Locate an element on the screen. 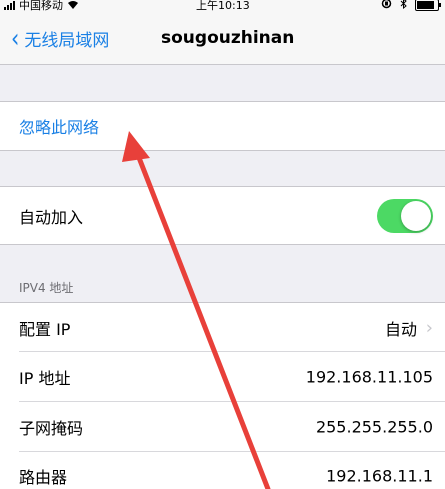  status-left: 中国移动 is located at coordinates (41, 6).